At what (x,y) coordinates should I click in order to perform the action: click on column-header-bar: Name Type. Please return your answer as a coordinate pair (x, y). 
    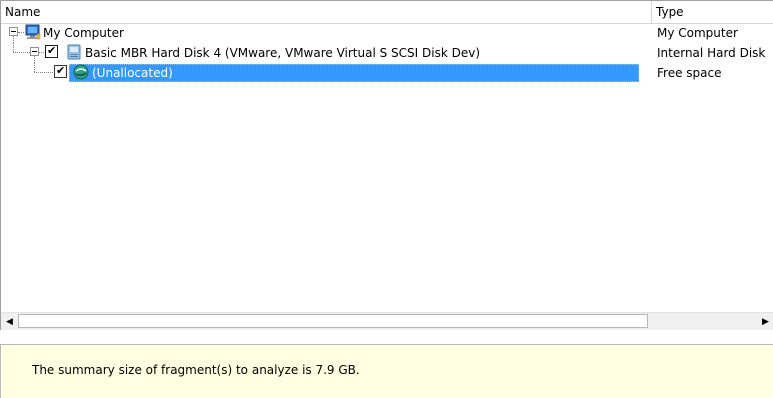
    Looking at the image, I should click on (387, 12).